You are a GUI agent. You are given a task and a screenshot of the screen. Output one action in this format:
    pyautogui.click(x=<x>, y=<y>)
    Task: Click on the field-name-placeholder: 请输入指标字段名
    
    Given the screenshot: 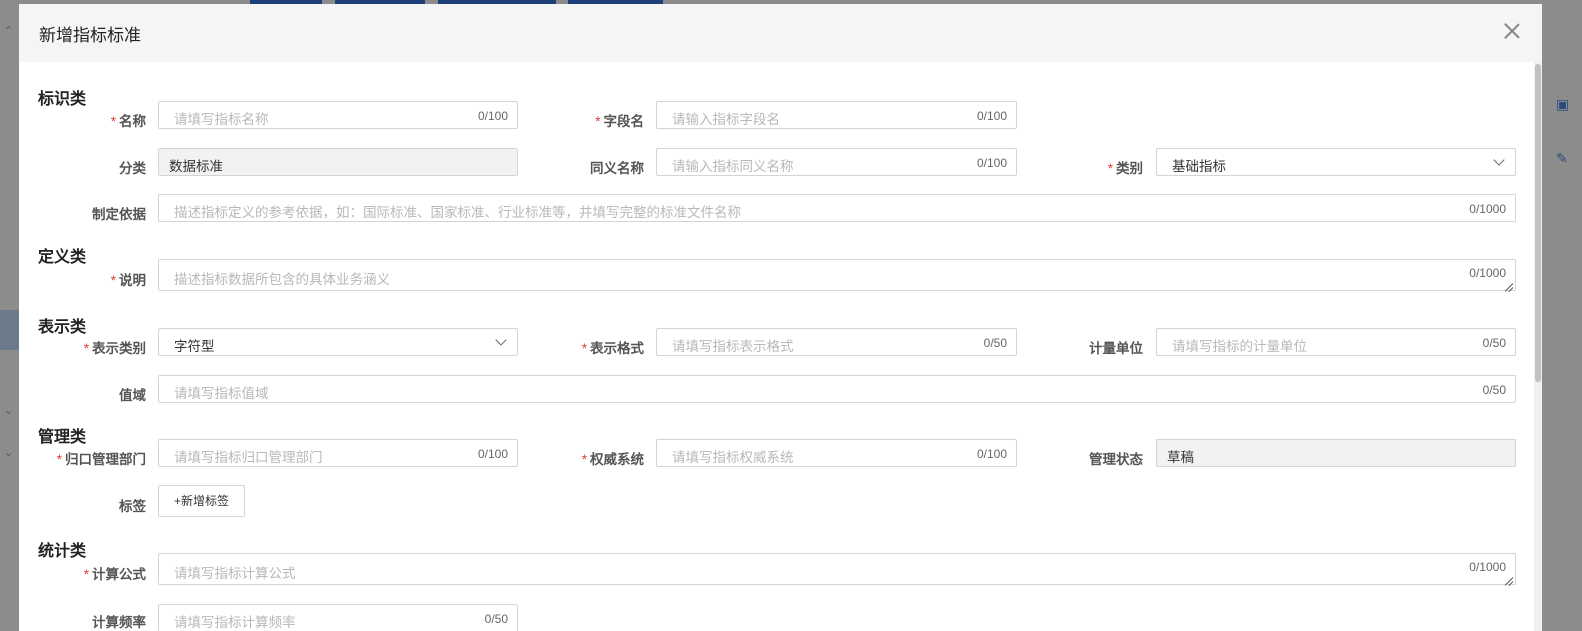 What is the action you would take?
    pyautogui.click(x=726, y=119)
    